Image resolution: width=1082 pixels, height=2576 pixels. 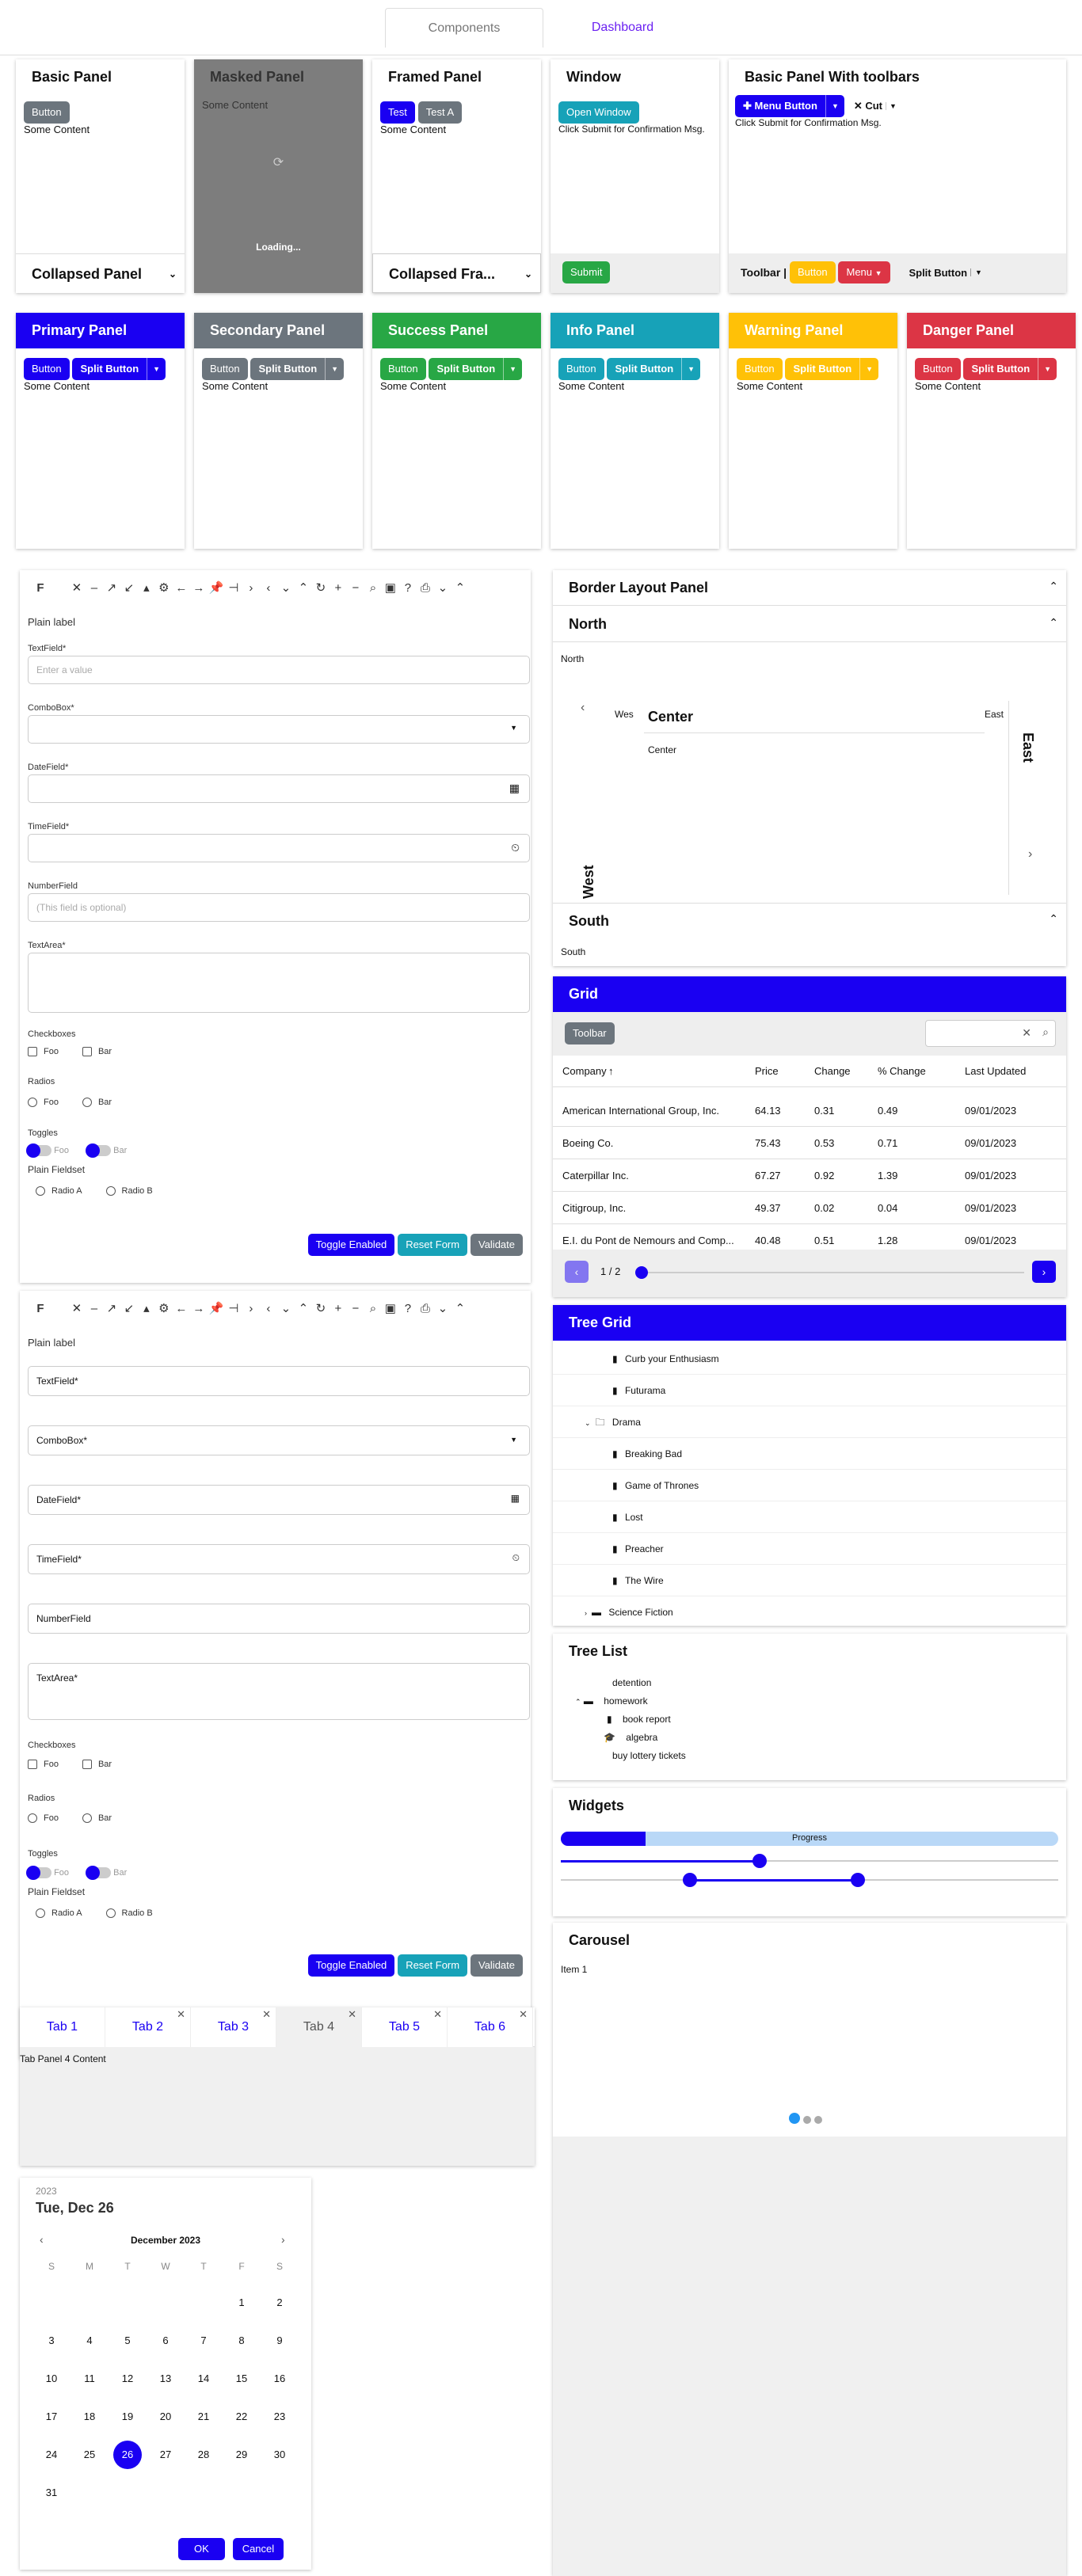 What do you see at coordinates (241, 2302) in the screenshot?
I see `calendar-day: 1` at bounding box center [241, 2302].